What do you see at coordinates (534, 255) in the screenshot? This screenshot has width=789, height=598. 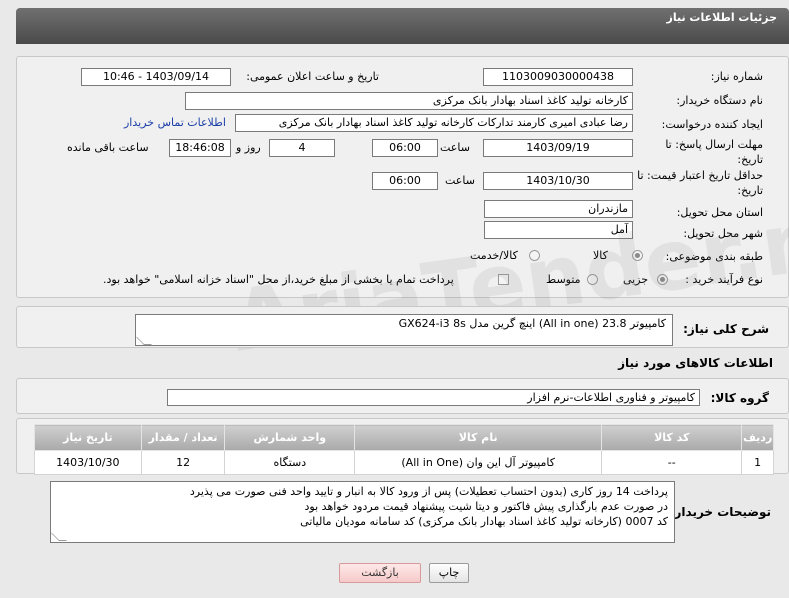 I see `category-service-radio` at bounding box center [534, 255].